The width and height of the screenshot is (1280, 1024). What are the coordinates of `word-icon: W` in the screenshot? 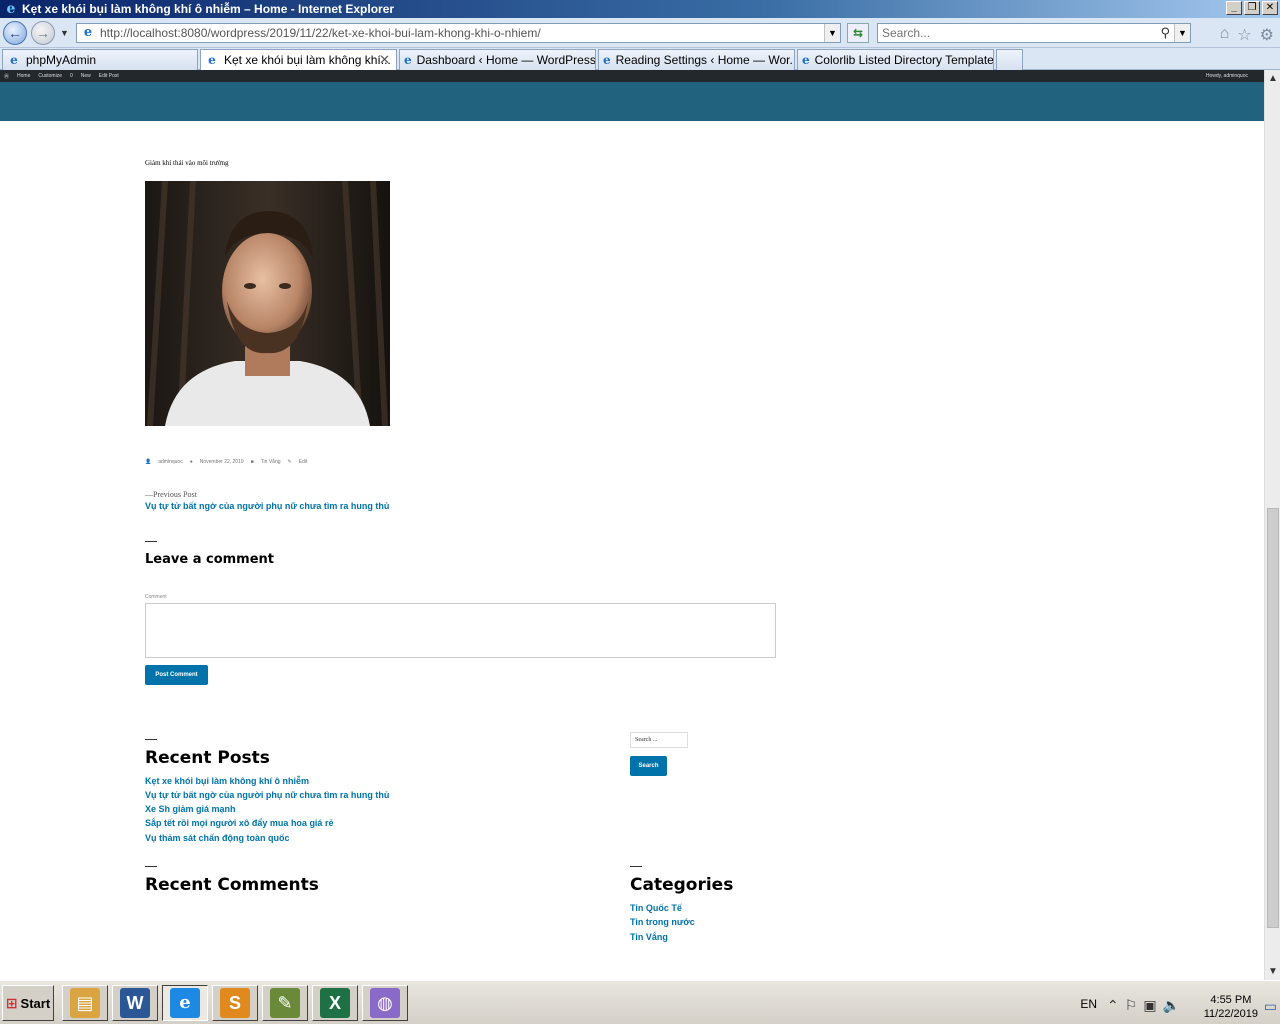 It's located at (135, 1003).